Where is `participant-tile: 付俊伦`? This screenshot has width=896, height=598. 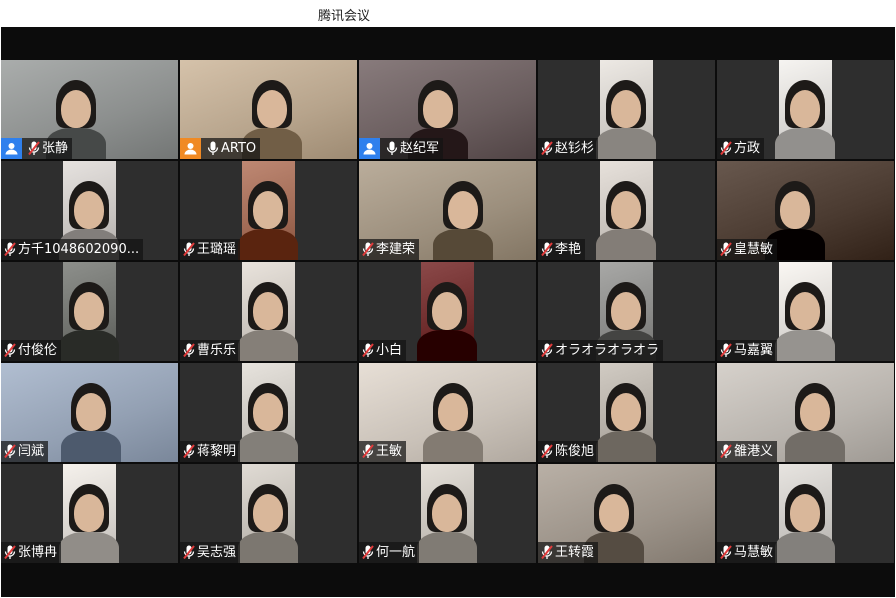
participant-tile: 付俊伦 is located at coordinates (89, 311).